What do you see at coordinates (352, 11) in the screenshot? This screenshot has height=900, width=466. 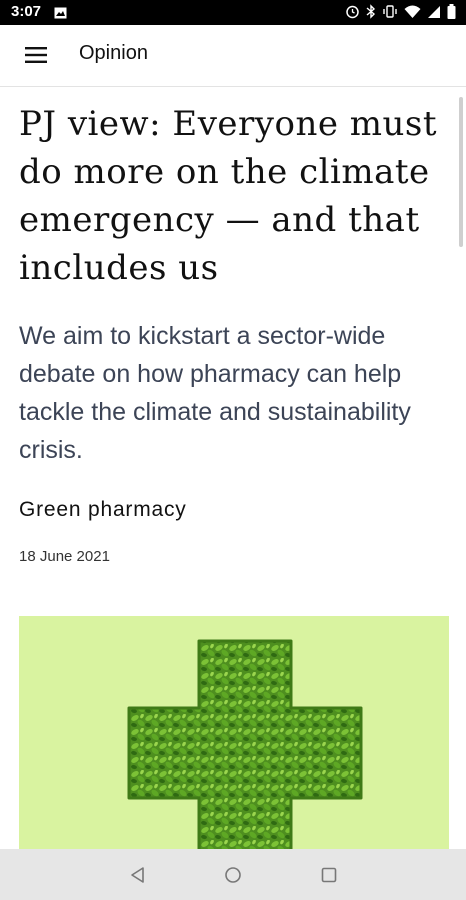 I see `alarm-icon` at bounding box center [352, 11].